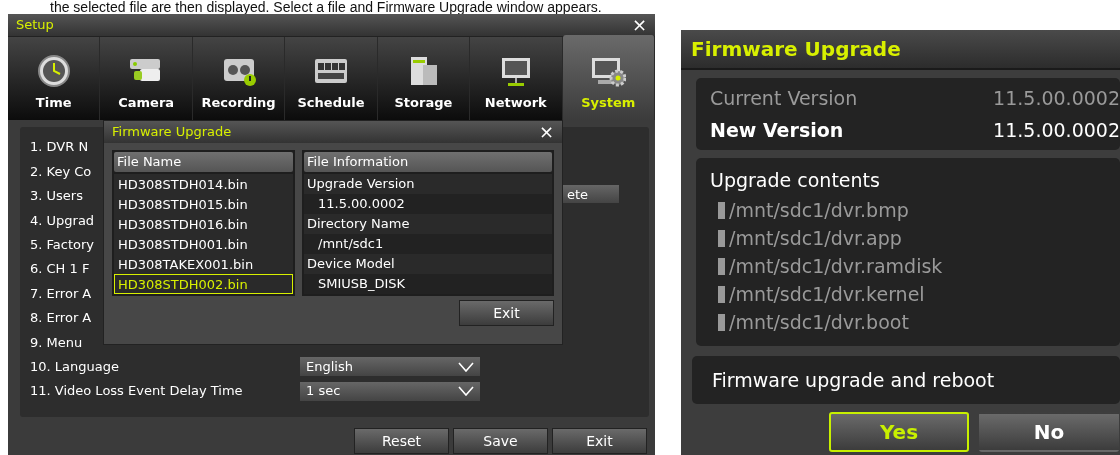 Image resolution: width=1120 pixels, height=455 pixels. Describe the element at coordinates (899, 432) in the screenshot. I see `button: Yes` at that location.